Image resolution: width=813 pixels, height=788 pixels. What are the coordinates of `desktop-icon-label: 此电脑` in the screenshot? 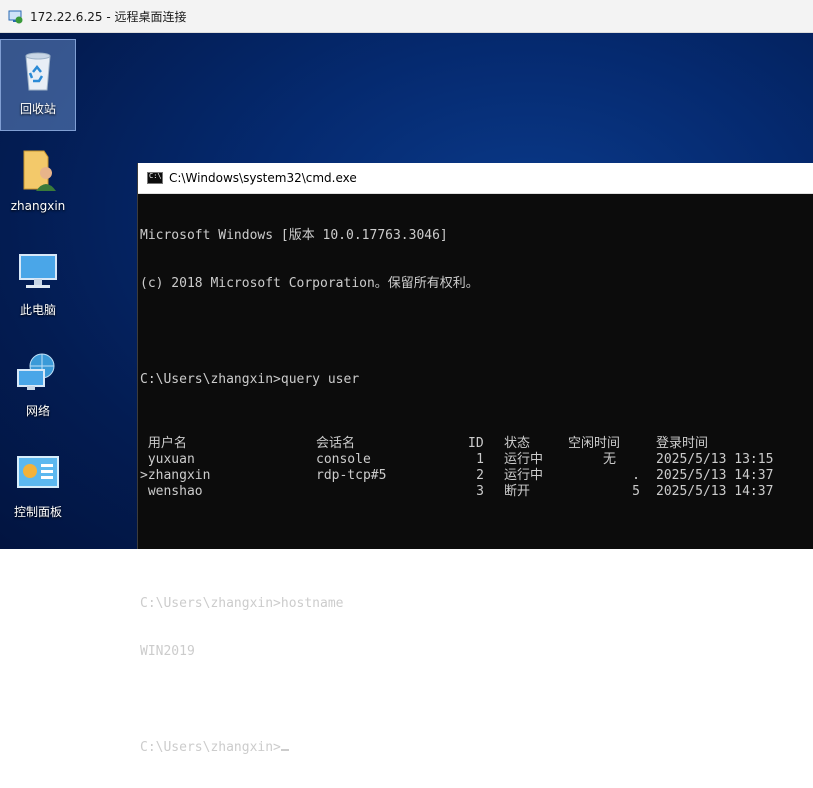 It's located at (37, 310).